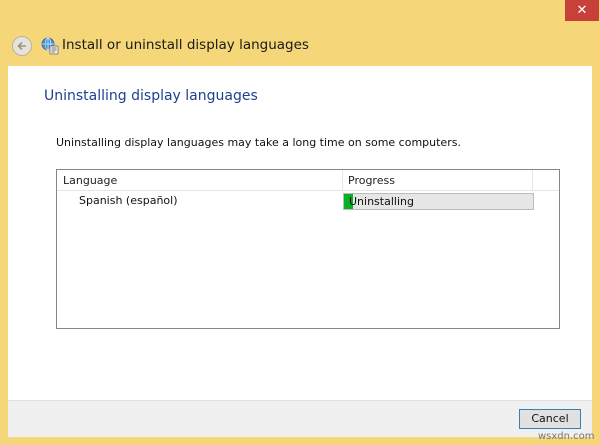 This screenshot has width=600, height=445. Describe the element at coordinates (200, 180) in the screenshot. I see `column-header-language: Language` at that location.